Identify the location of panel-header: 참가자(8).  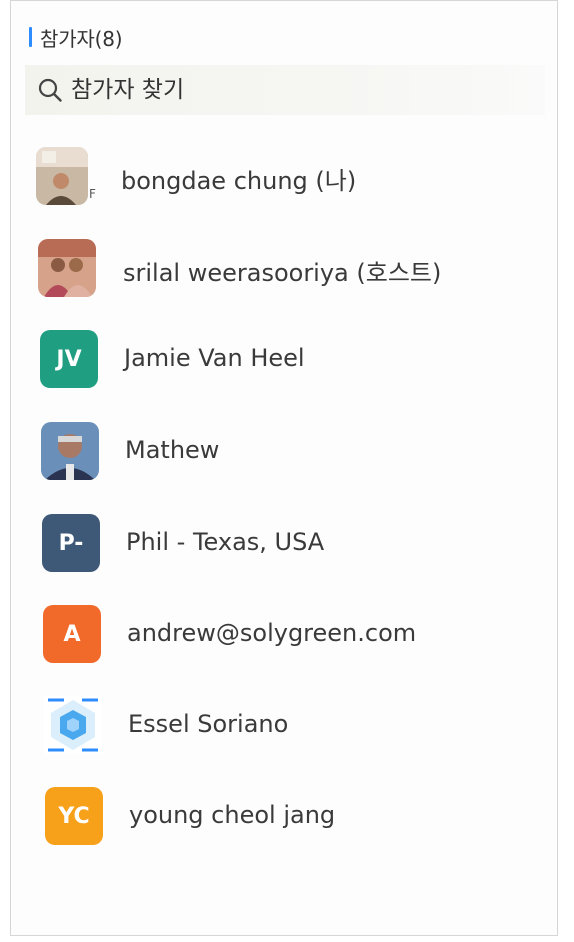
(76, 37).